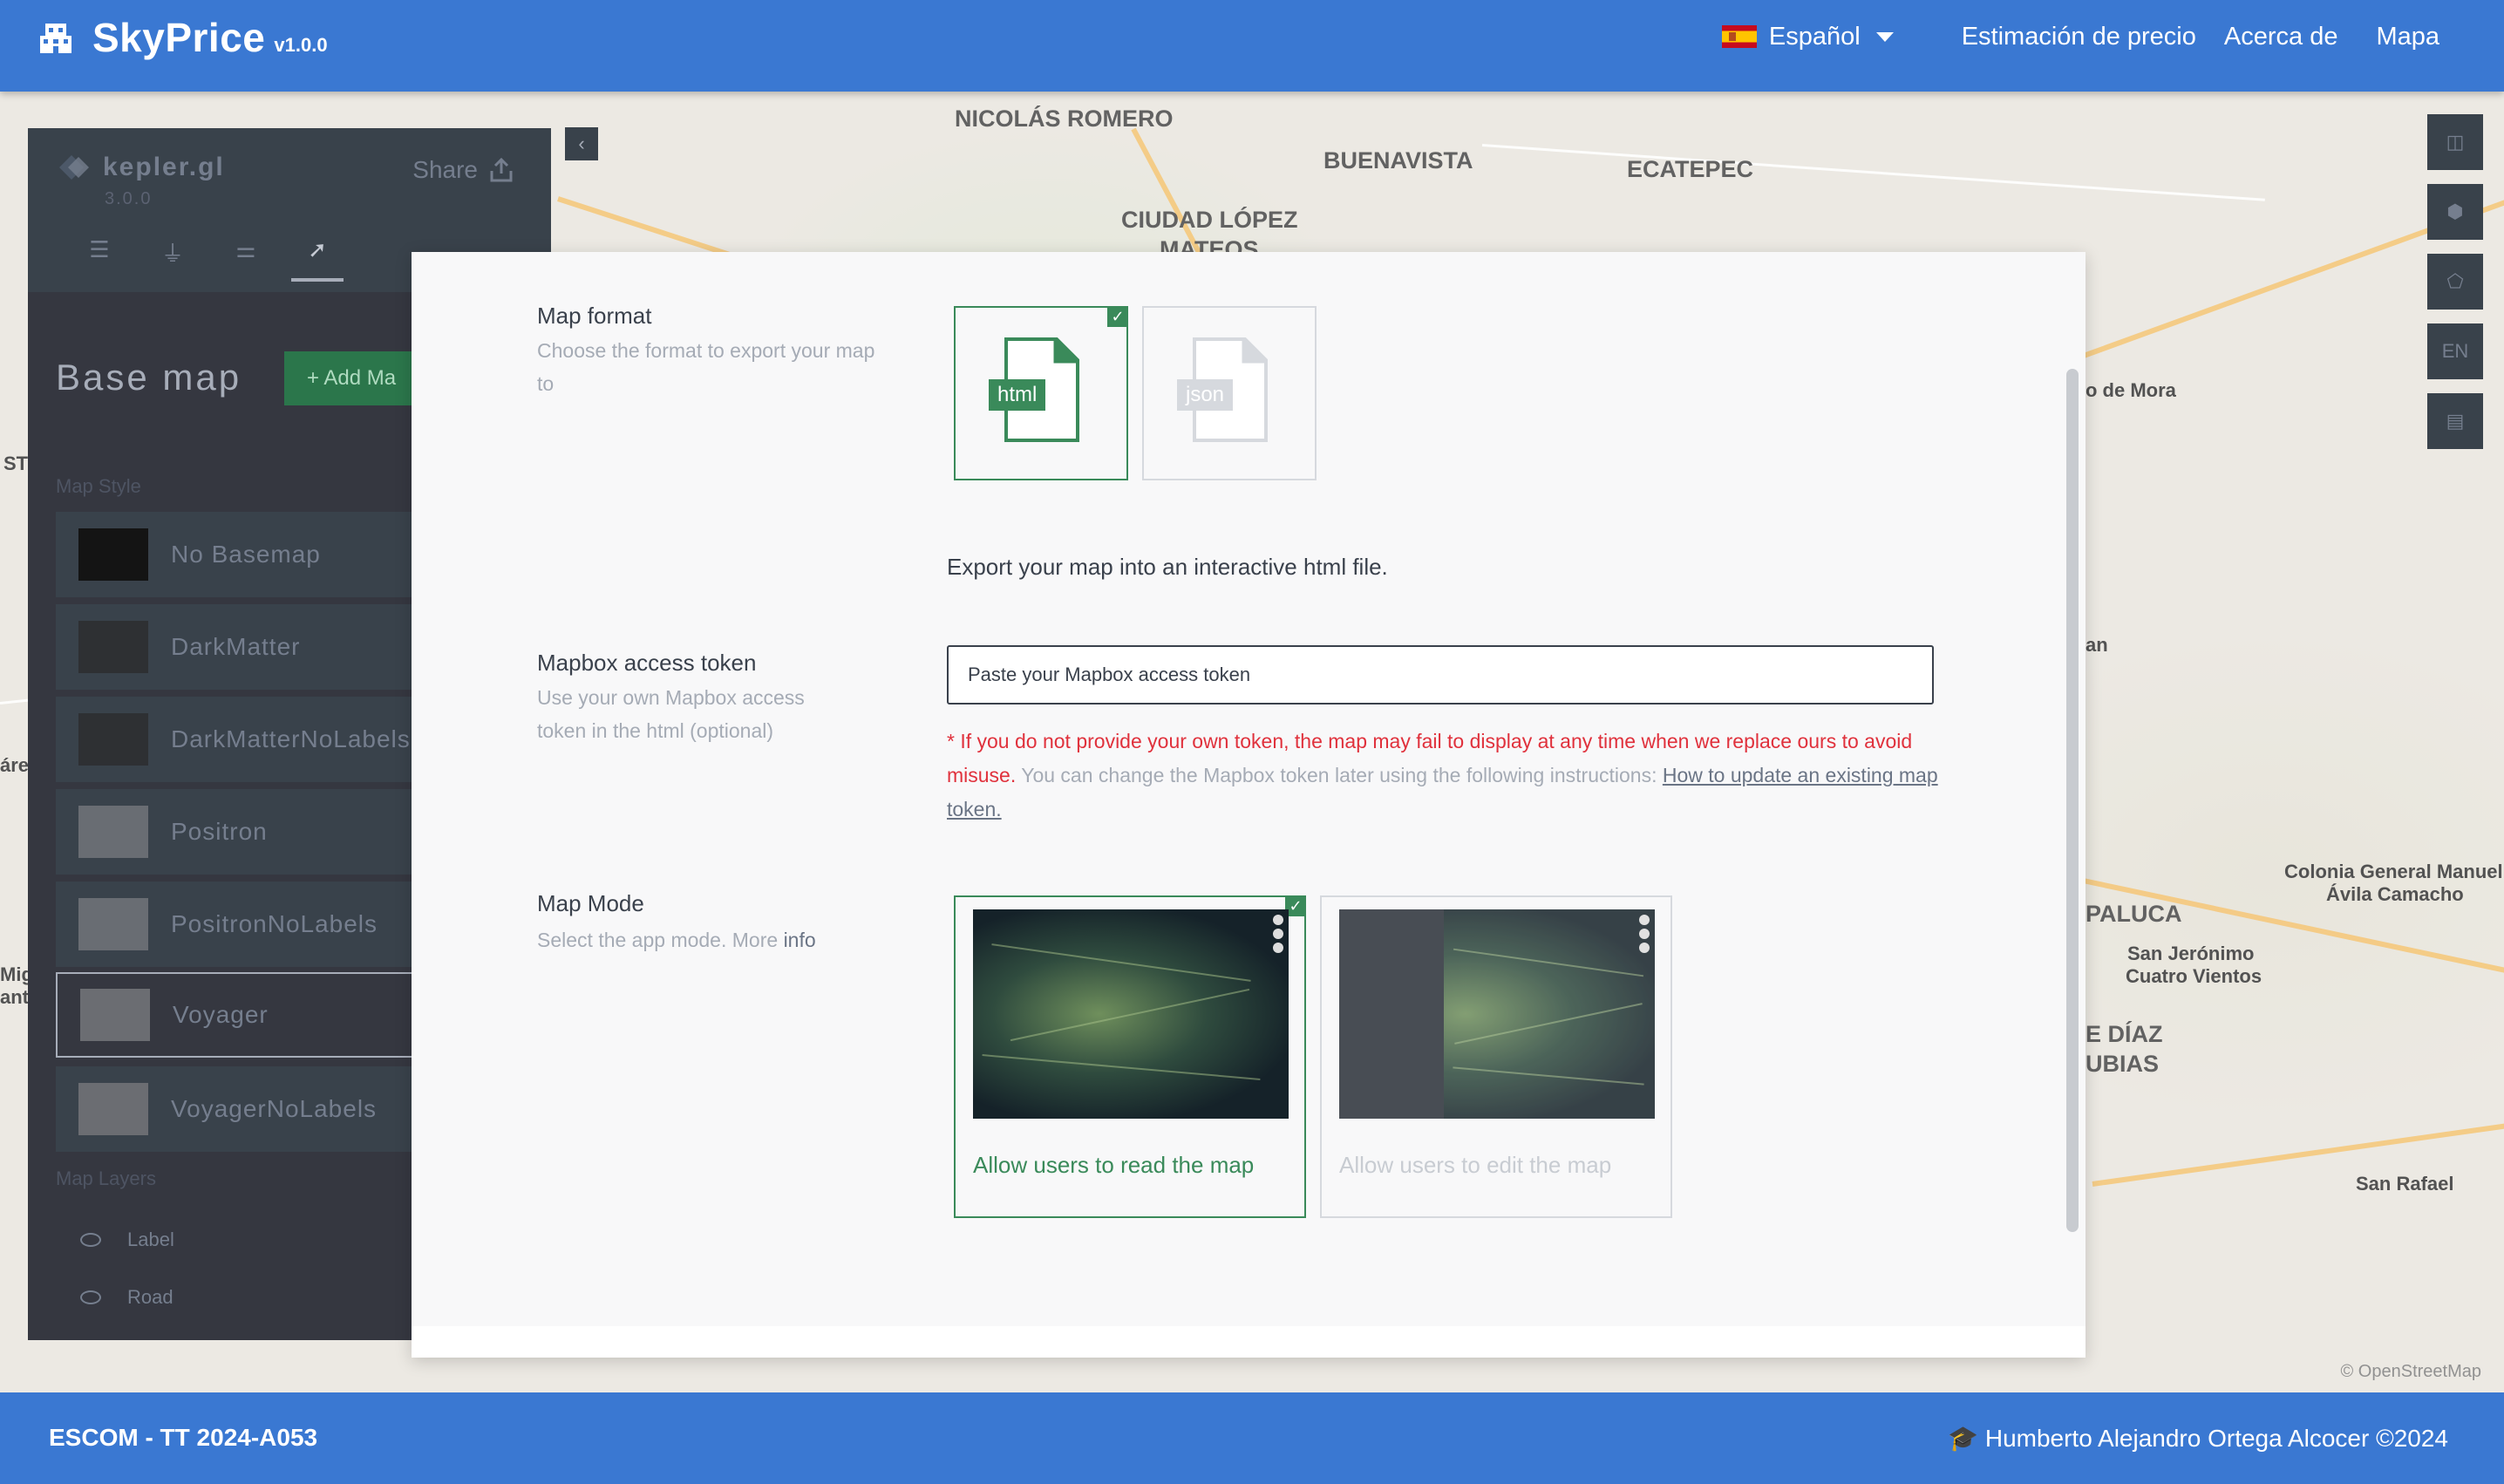 The width and height of the screenshot is (2504, 1484). I want to click on mapbox-token-input, so click(1440, 675).